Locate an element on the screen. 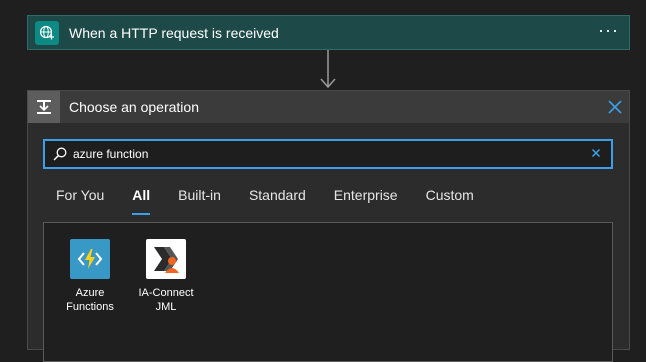 The height and width of the screenshot is (362, 646). search-box is located at coordinates (328, 154).